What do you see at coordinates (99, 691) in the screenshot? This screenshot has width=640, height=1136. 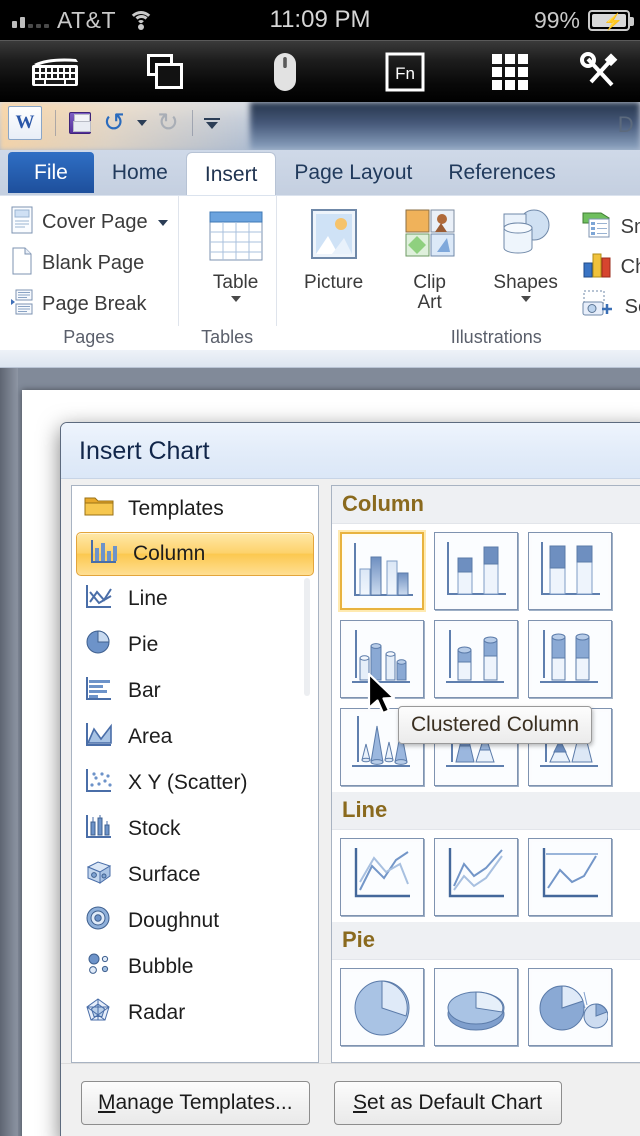 I see `bar-chart-icon` at bounding box center [99, 691].